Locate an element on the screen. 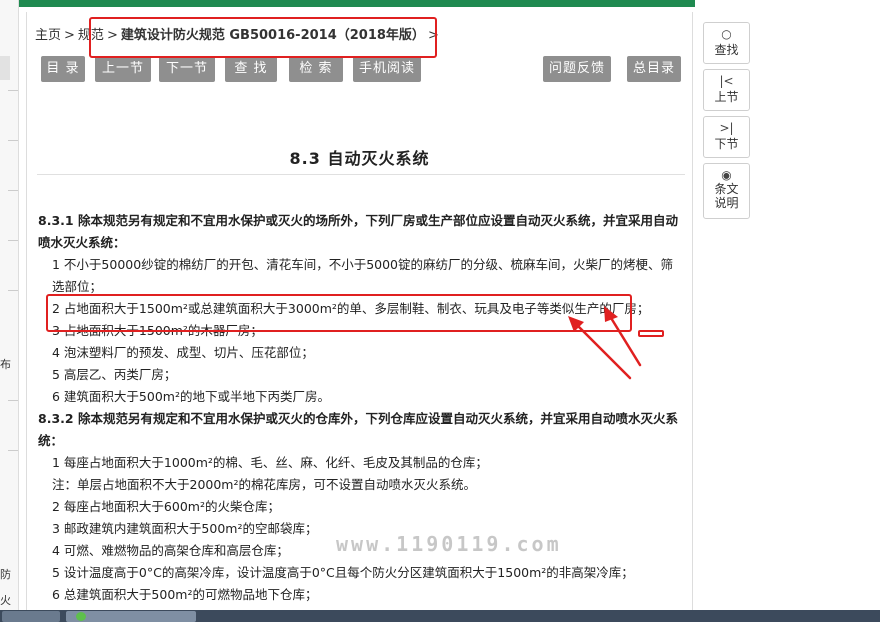 The image size is (880, 622). prev-side-button: |< 上节 is located at coordinates (726, 90).